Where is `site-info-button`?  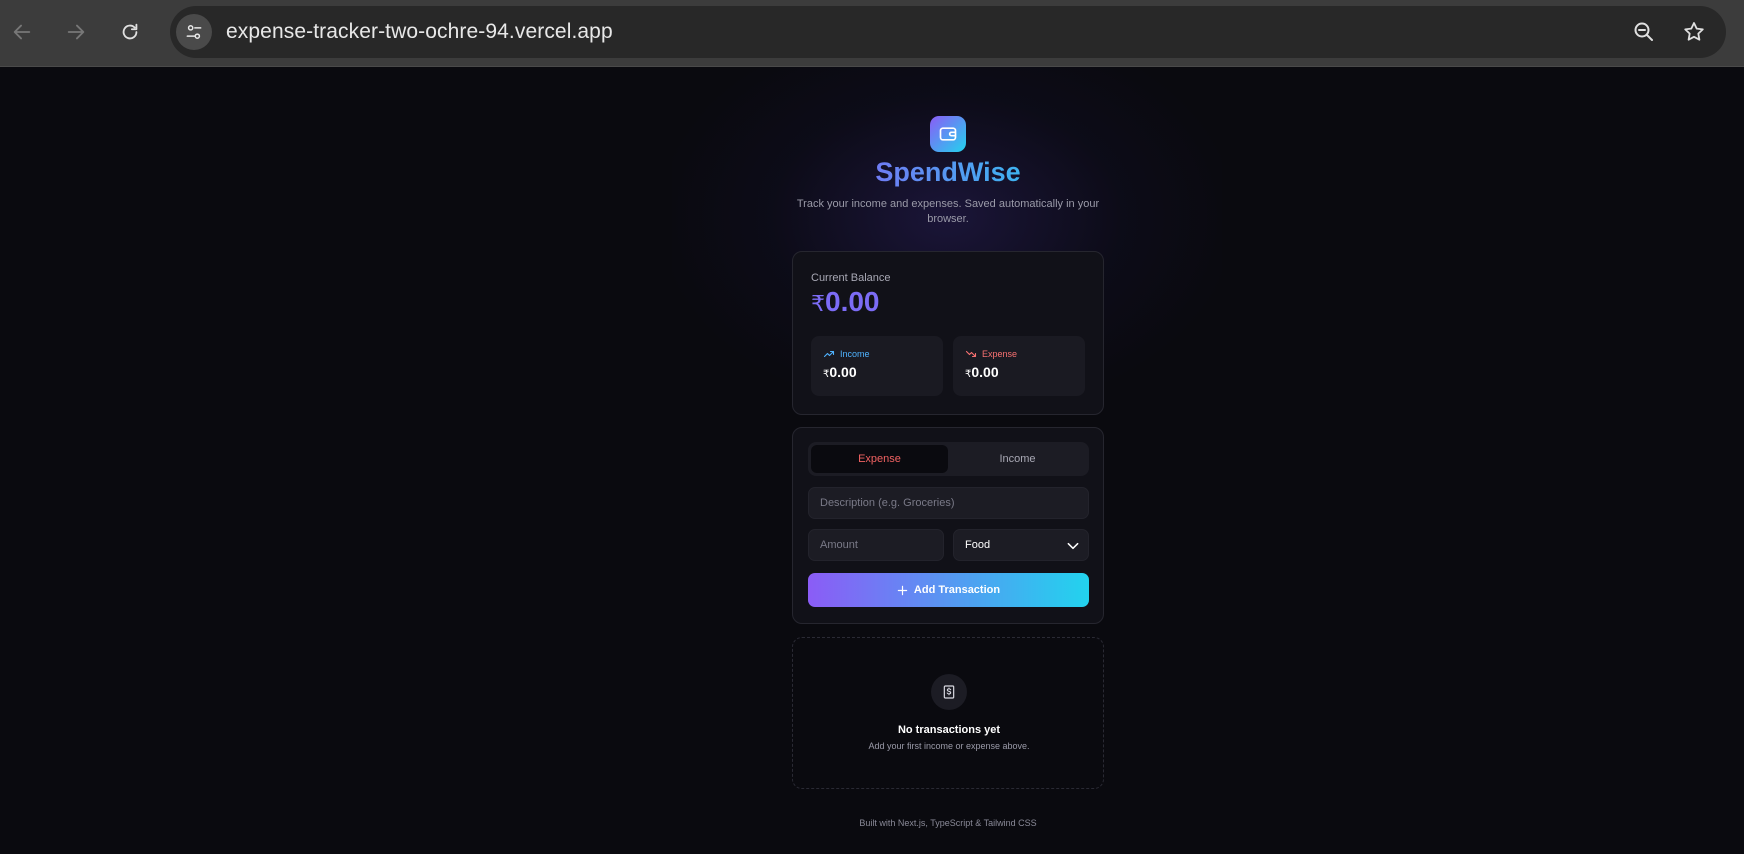 site-info-button is located at coordinates (194, 32).